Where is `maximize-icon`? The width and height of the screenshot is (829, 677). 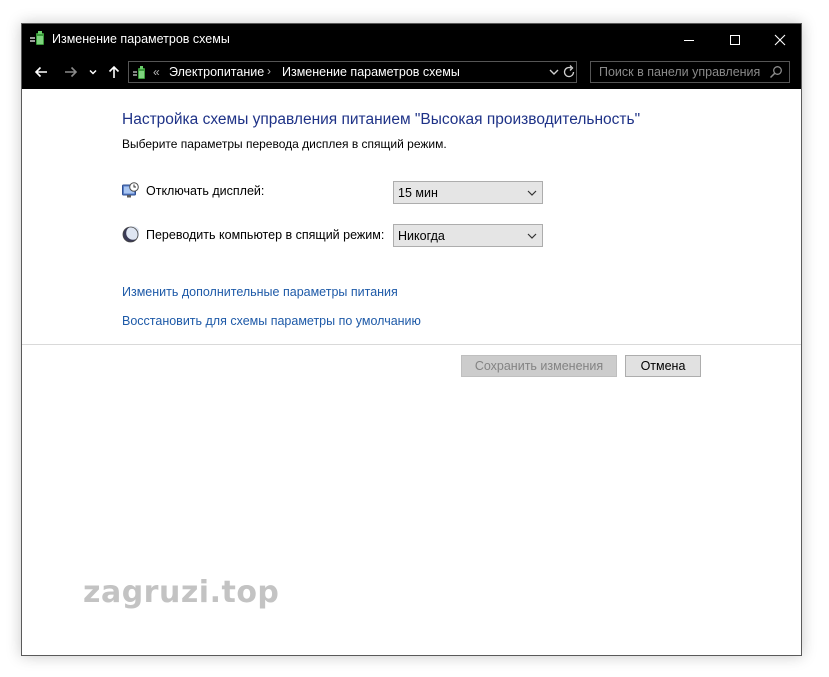 maximize-icon is located at coordinates (735, 39).